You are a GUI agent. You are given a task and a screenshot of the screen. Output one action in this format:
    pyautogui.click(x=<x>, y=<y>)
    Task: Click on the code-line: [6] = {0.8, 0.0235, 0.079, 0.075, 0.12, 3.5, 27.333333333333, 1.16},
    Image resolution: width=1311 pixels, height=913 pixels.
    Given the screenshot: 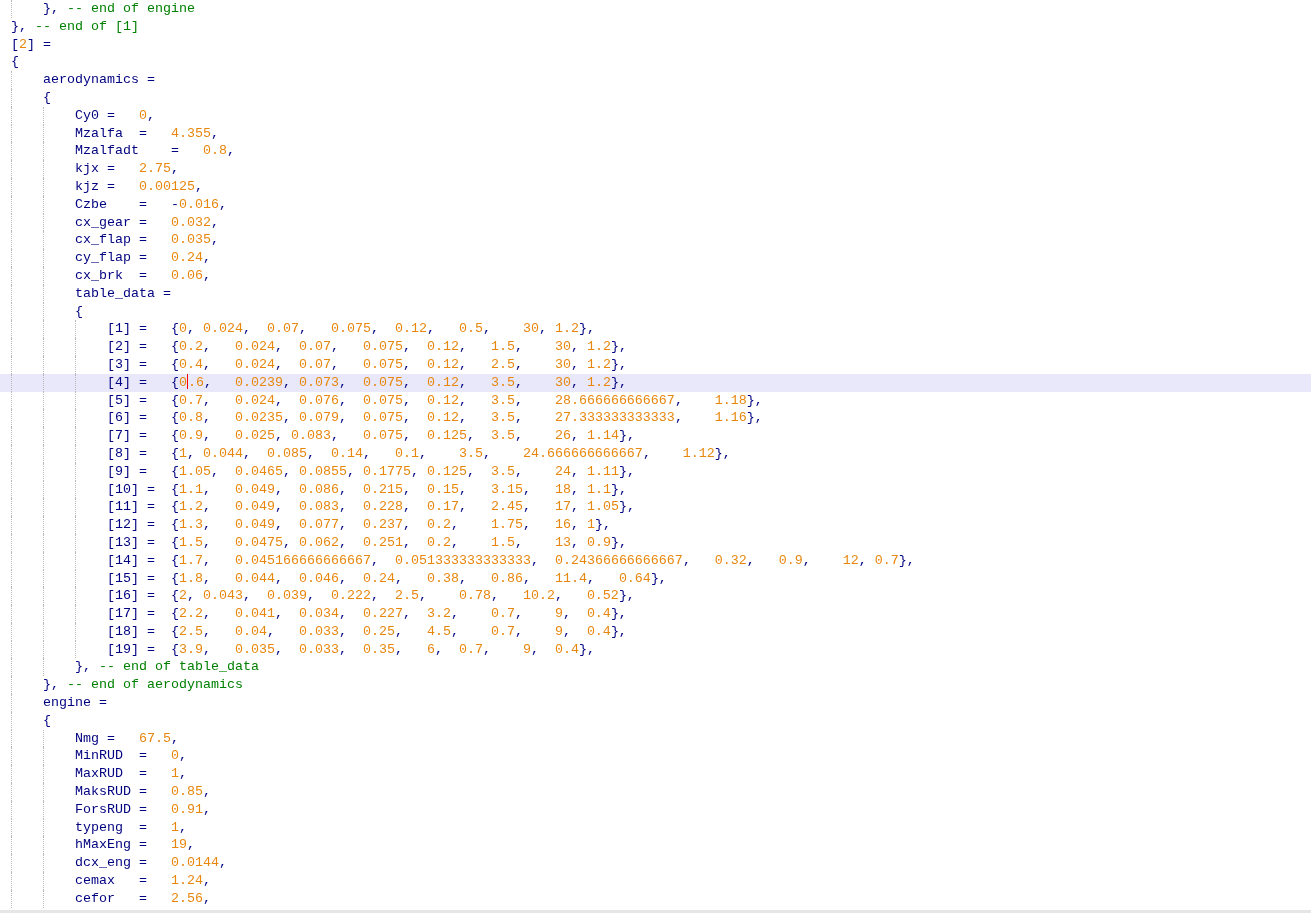 What is the action you would take?
    pyautogui.click(x=655, y=418)
    